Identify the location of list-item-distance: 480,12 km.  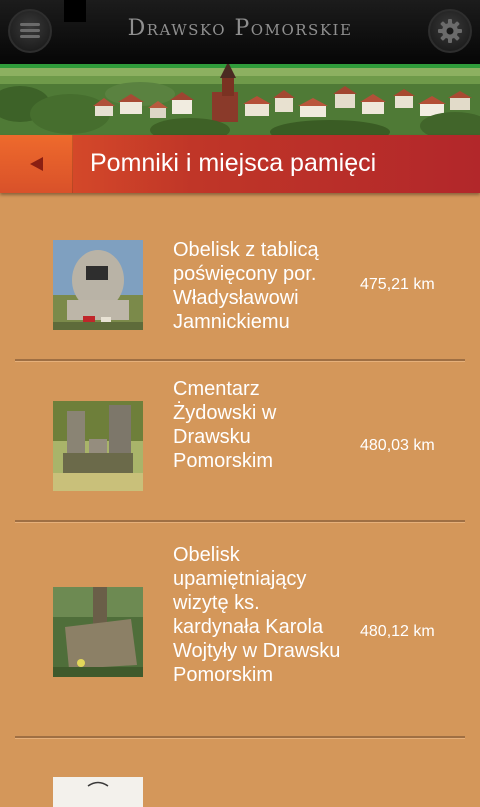
(397, 631).